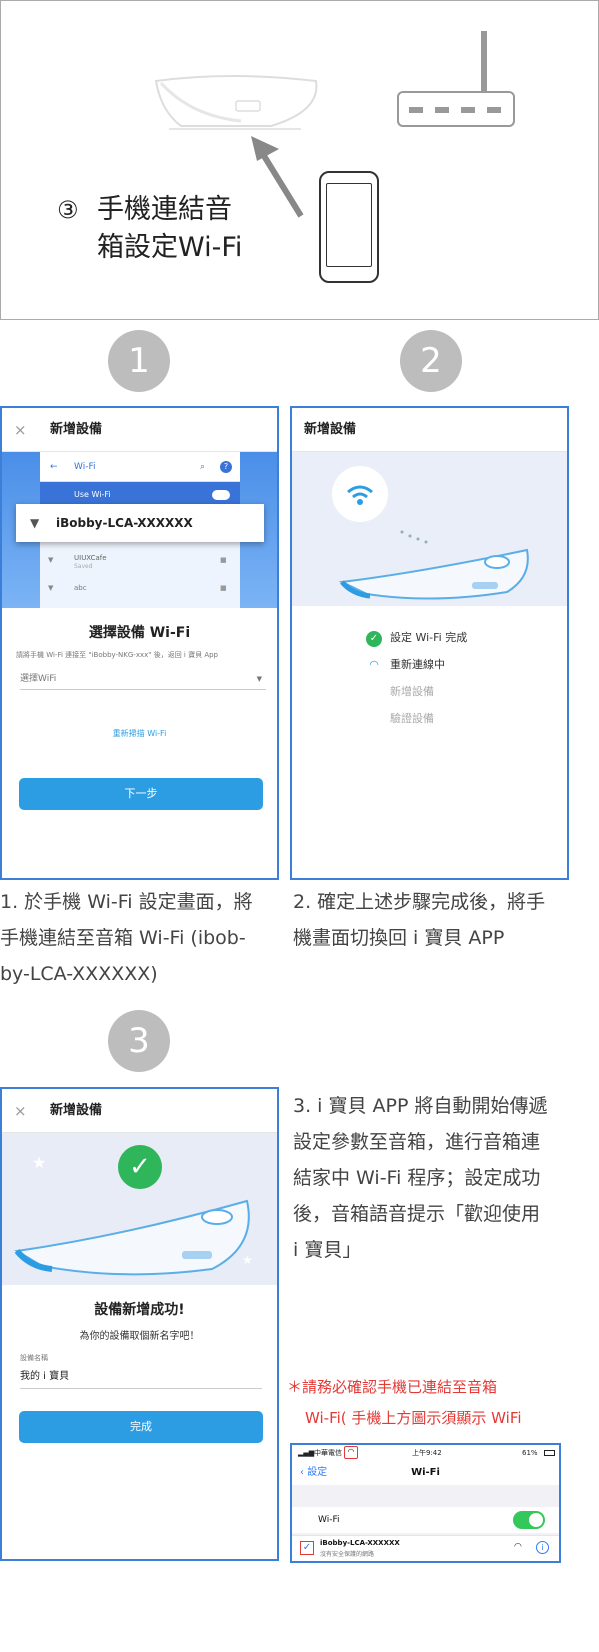 Image resolution: width=599 pixels, height=1652 pixels. What do you see at coordinates (140, 592) in the screenshot?
I see `list-item: ▼ abc ■` at bounding box center [140, 592].